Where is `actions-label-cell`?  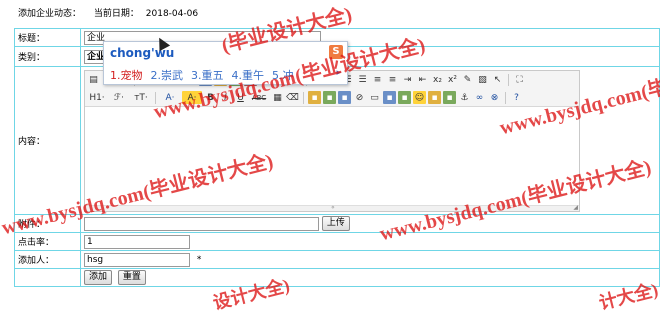
actions-label-cell is located at coordinates (47, 277).